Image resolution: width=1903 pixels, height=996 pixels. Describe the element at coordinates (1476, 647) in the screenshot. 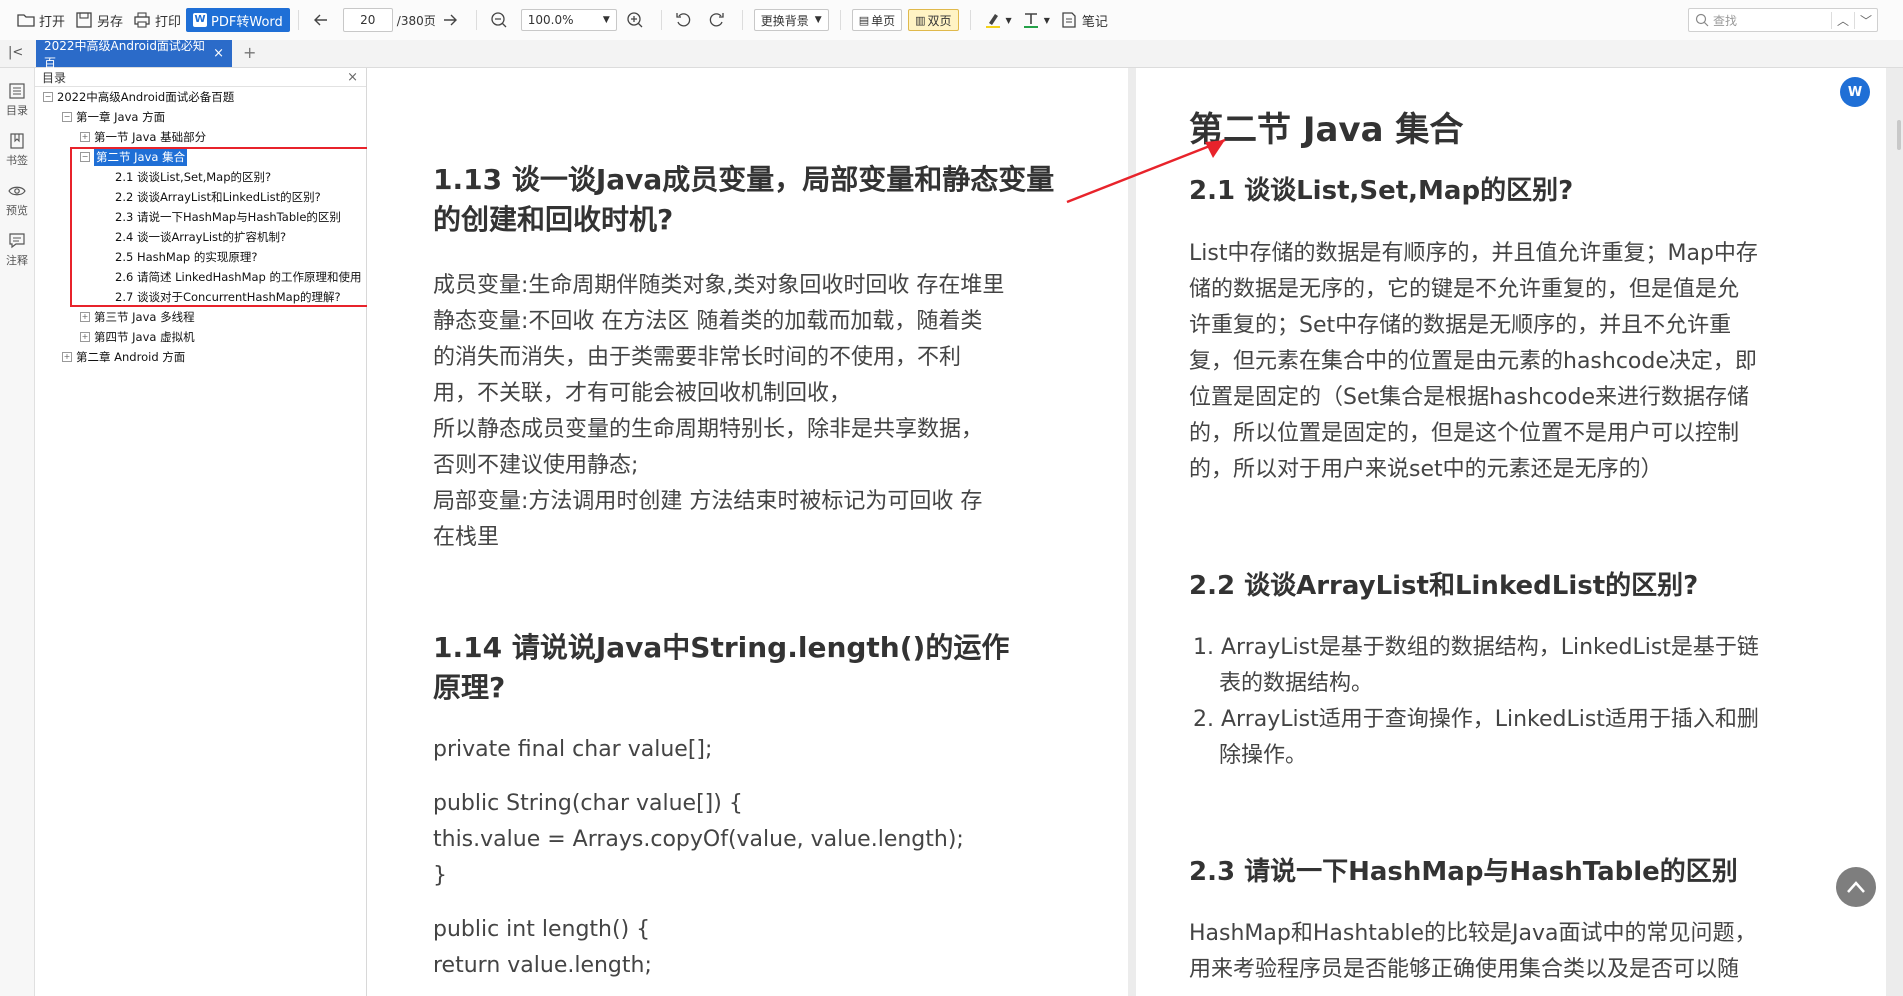

I see `list-item: 1. ArrayList是基于数组的数据结构，LinkedList是基于链` at that location.